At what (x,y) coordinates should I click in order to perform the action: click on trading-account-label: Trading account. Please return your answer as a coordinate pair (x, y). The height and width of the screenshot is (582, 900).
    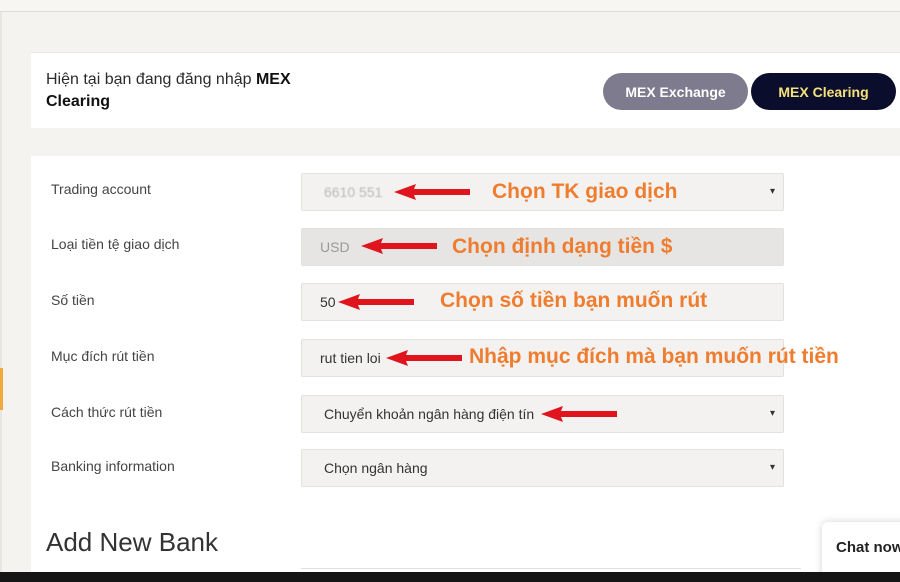
    Looking at the image, I should click on (101, 189).